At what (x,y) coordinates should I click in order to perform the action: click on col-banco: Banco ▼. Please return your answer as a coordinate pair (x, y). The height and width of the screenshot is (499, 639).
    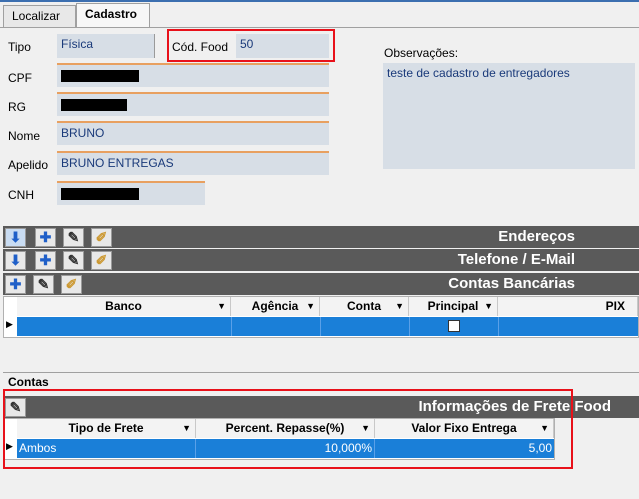
    Looking at the image, I should click on (124, 306).